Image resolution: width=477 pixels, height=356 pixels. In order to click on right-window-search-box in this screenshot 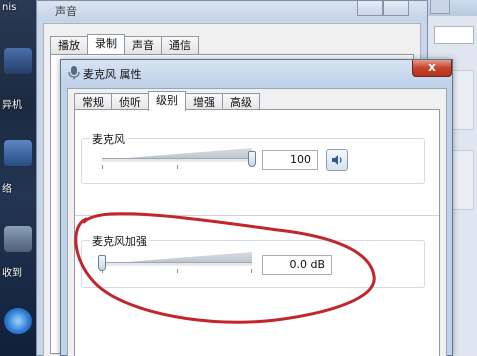, I will do `click(454, 35)`.